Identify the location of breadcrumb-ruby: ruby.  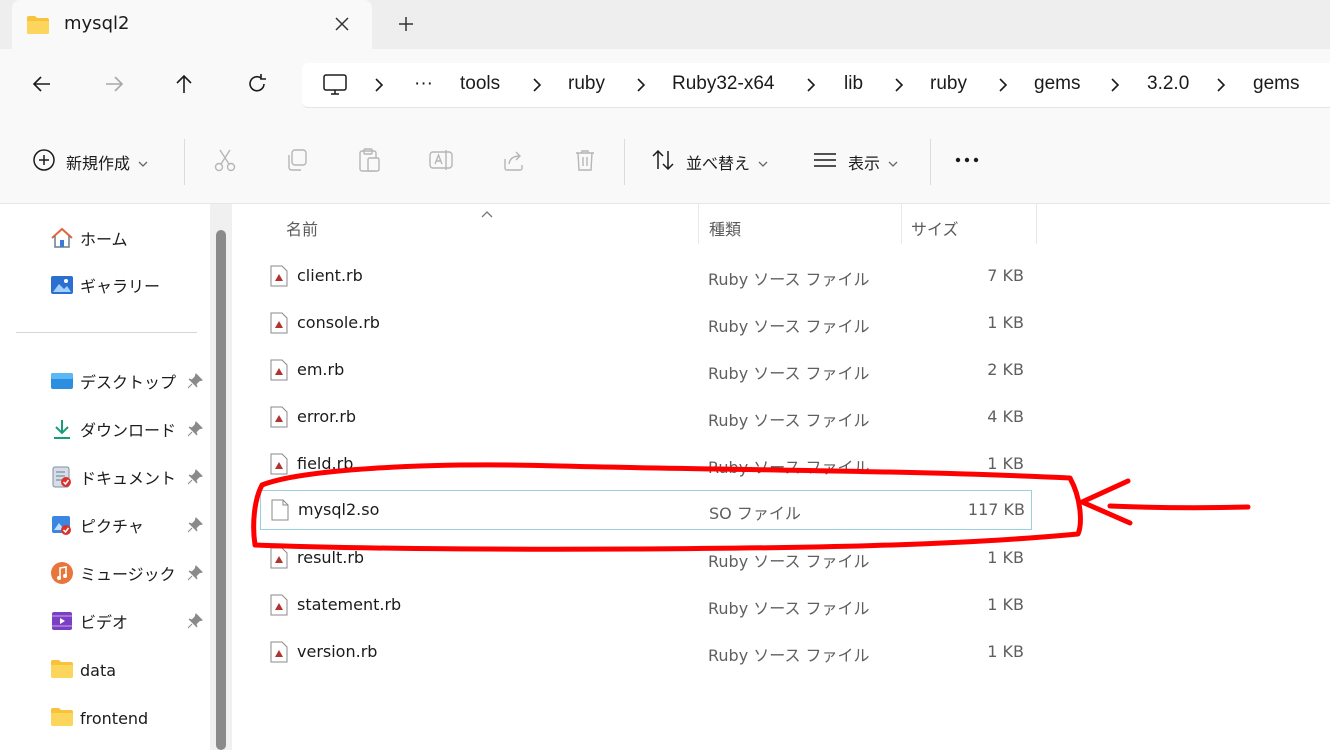
(586, 84).